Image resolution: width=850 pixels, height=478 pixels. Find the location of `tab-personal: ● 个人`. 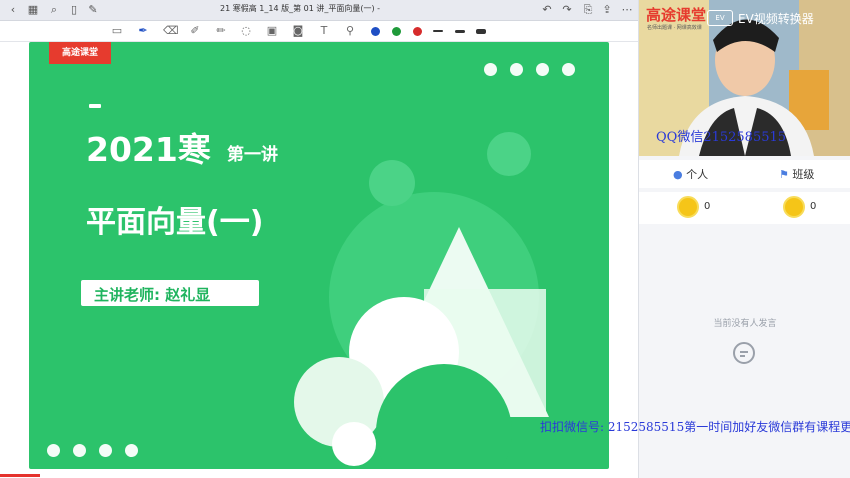

tab-personal: ● 个人 is located at coordinates (690, 174).